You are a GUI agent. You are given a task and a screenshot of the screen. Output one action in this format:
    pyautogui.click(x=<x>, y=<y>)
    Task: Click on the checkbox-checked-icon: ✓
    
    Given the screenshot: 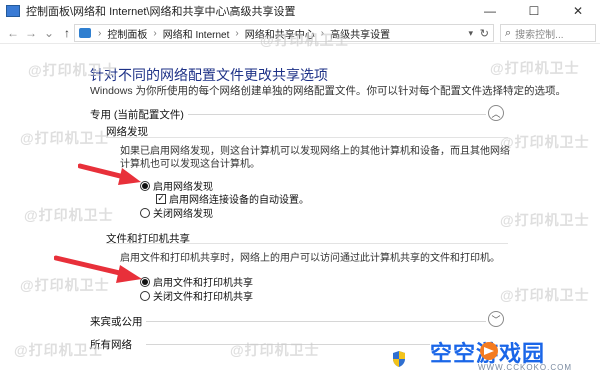 What is the action you would take?
    pyautogui.click(x=161, y=198)
    